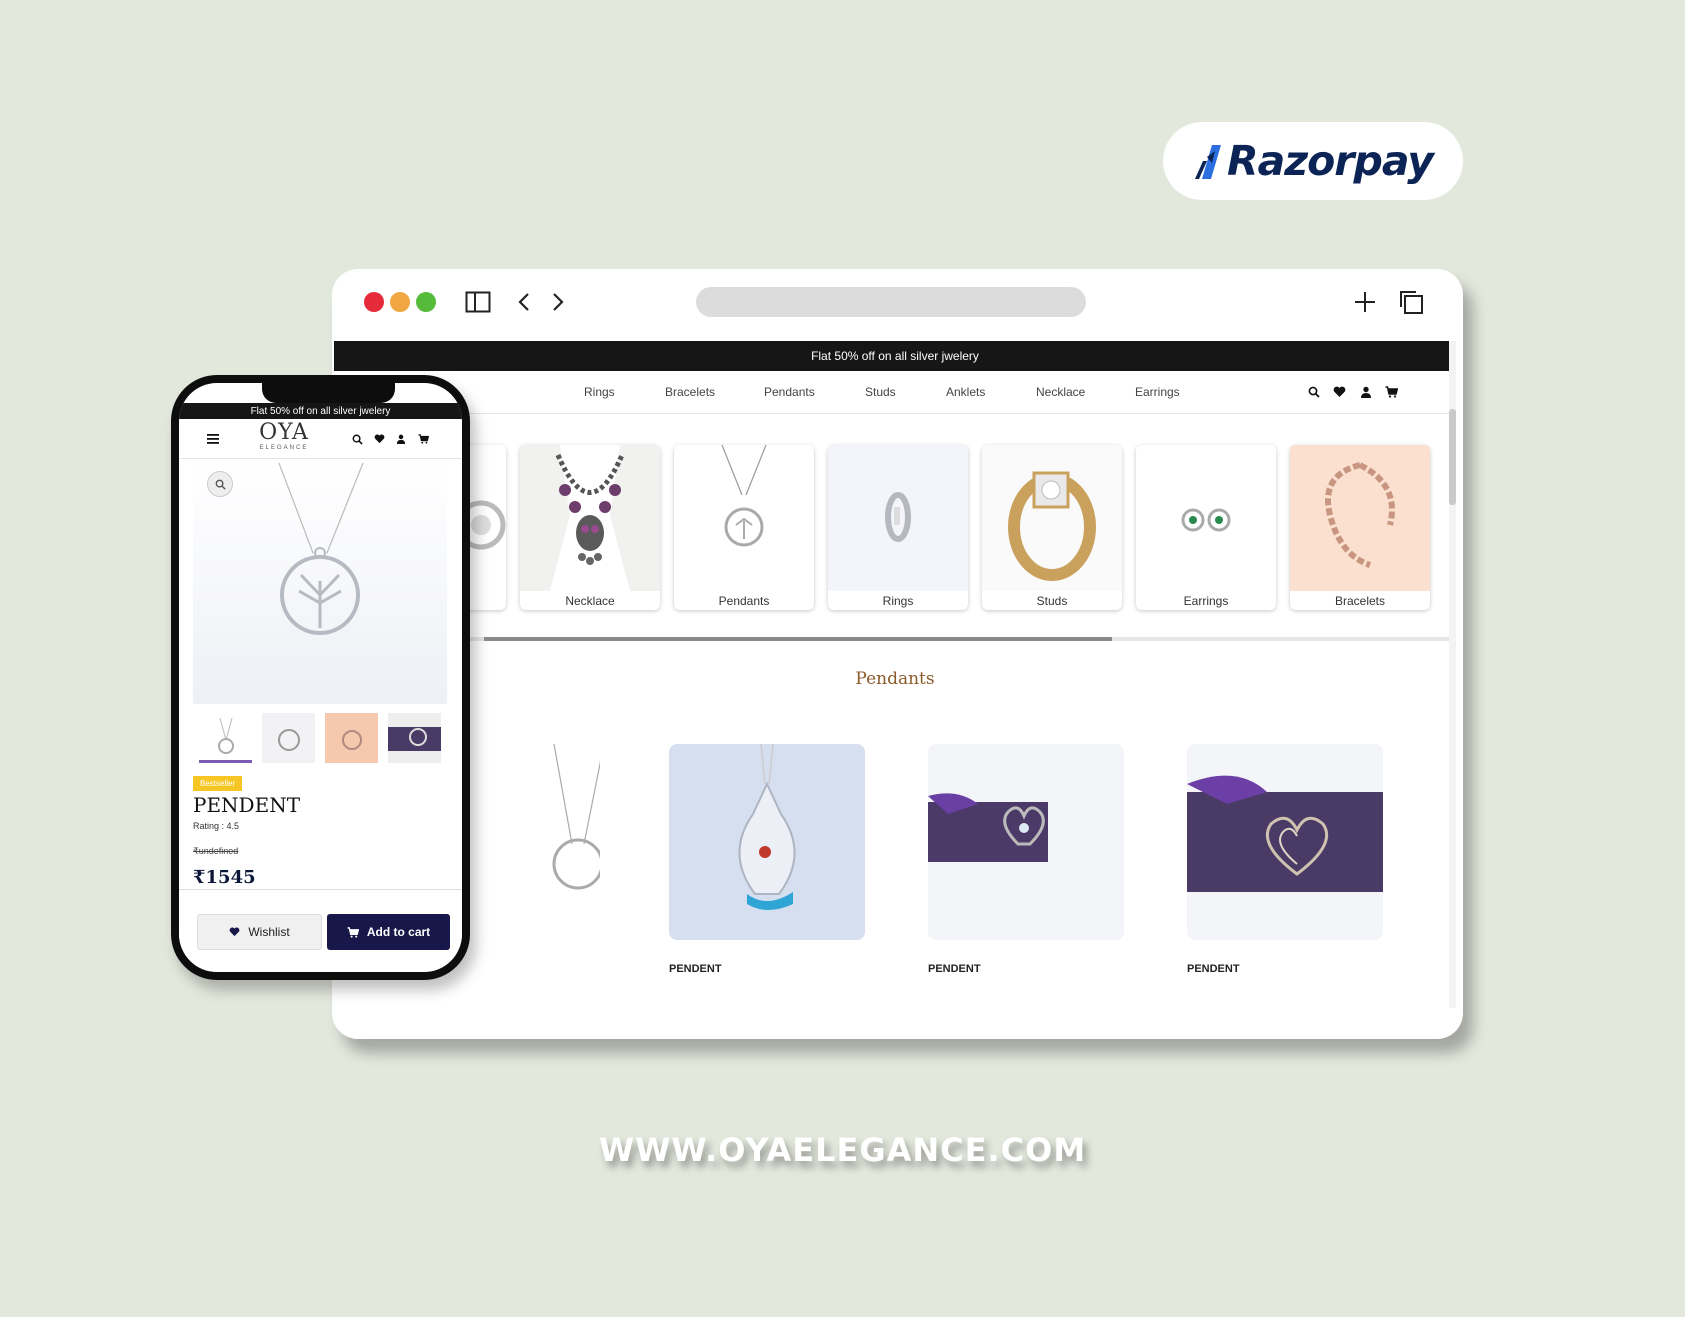 The height and width of the screenshot is (1317, 1685). I want to click on add-to-cart-button: Add to cart, so click(388, 932).